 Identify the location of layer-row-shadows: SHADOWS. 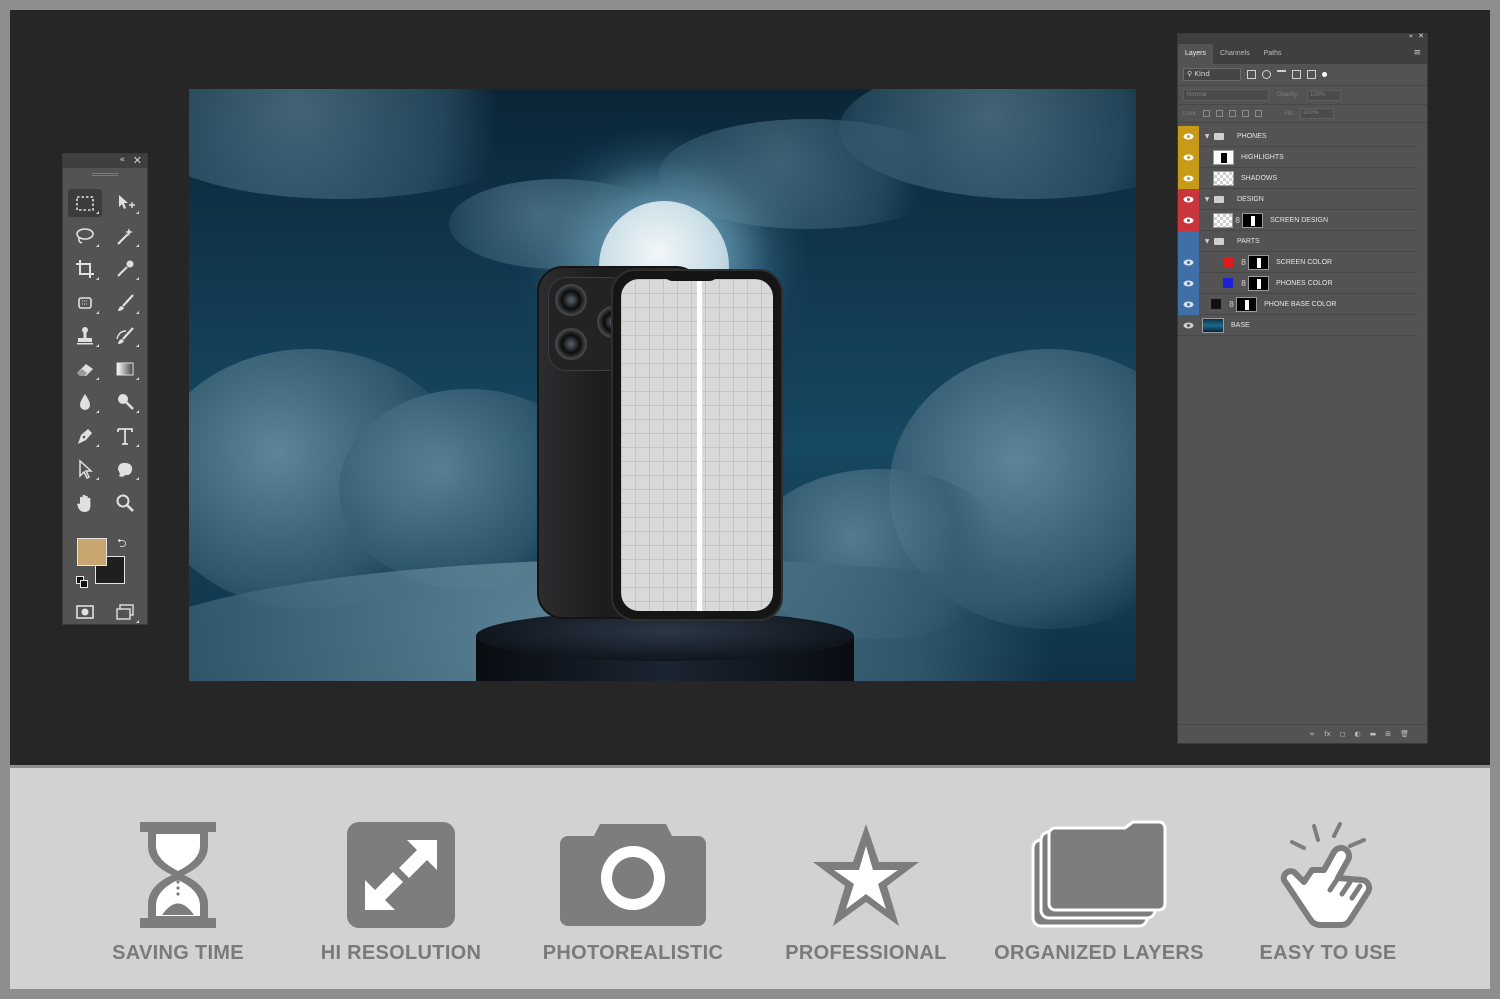
(1297, 178).